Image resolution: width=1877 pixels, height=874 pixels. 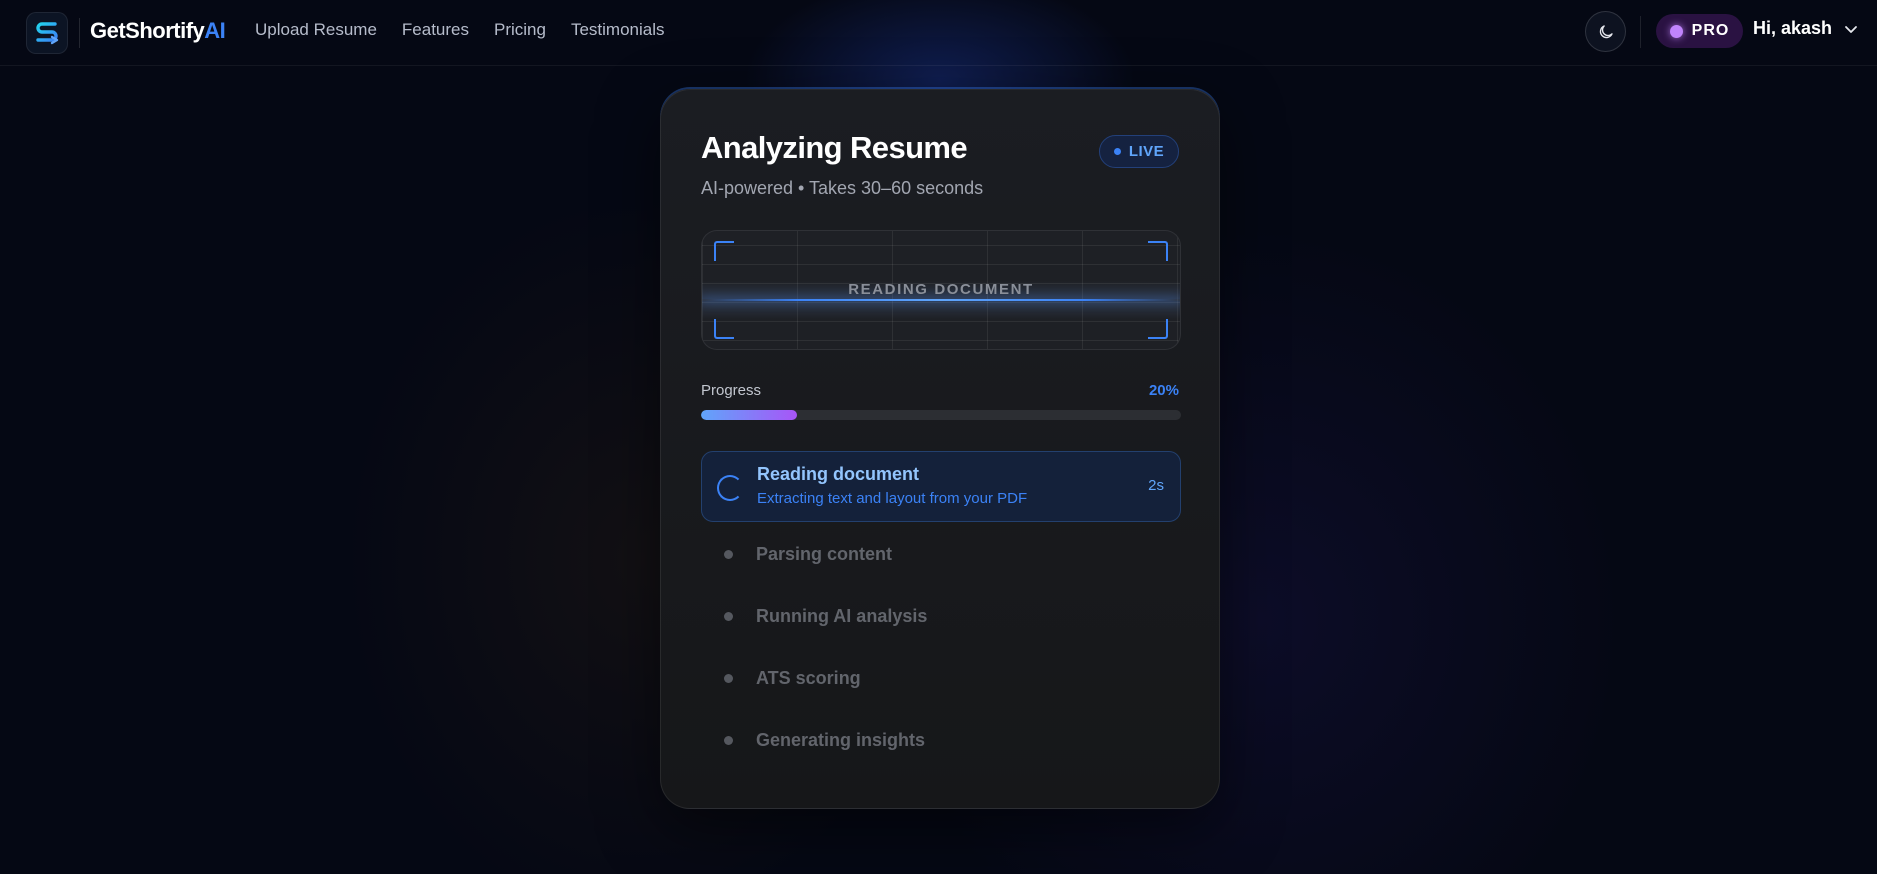 What do you see at coordinates (316, 30) in the screenshot?
I see `nav-link-upload-resume: Upload Resume` at bounding box center [316, 30].